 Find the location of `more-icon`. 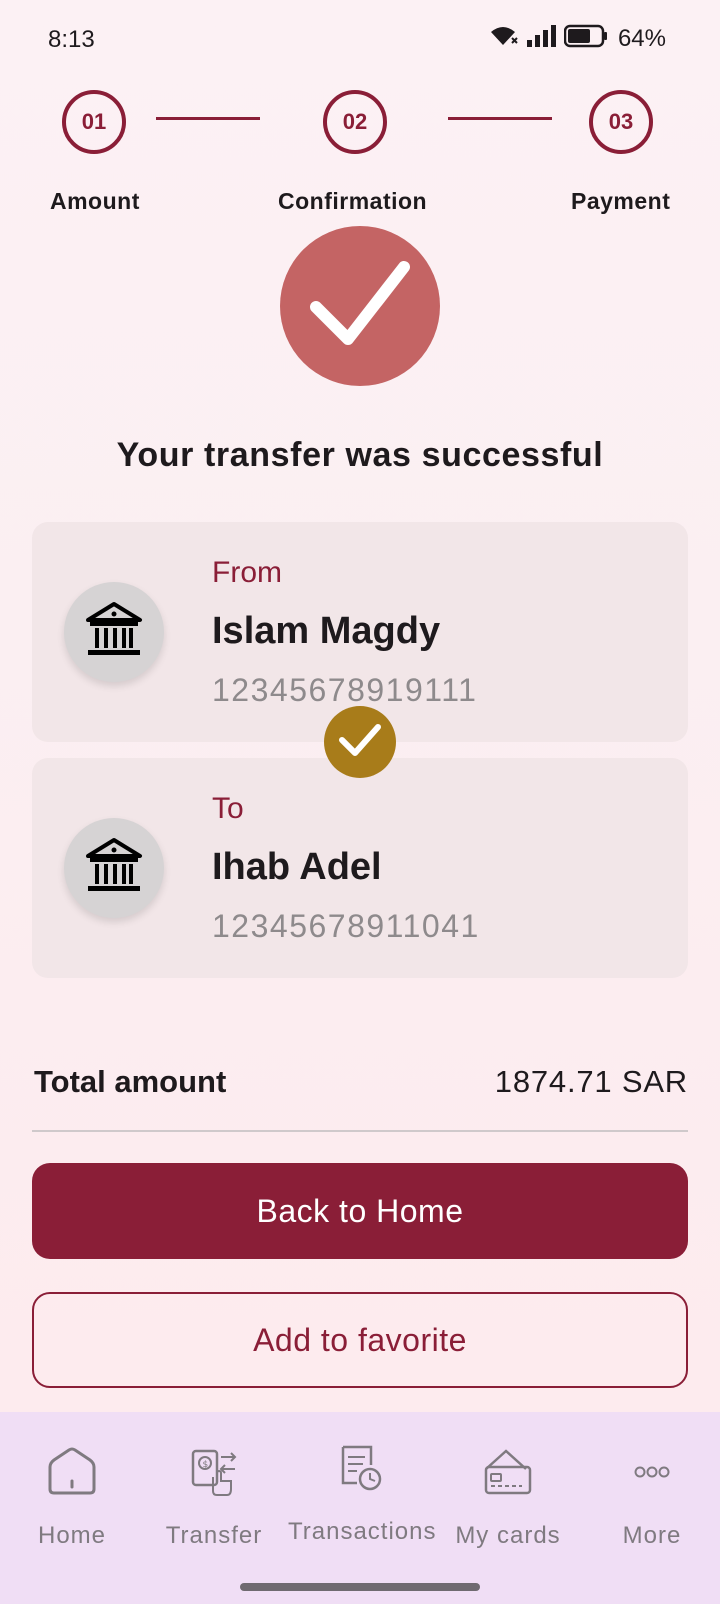

more-icon is located at coordinates (652, 1472).